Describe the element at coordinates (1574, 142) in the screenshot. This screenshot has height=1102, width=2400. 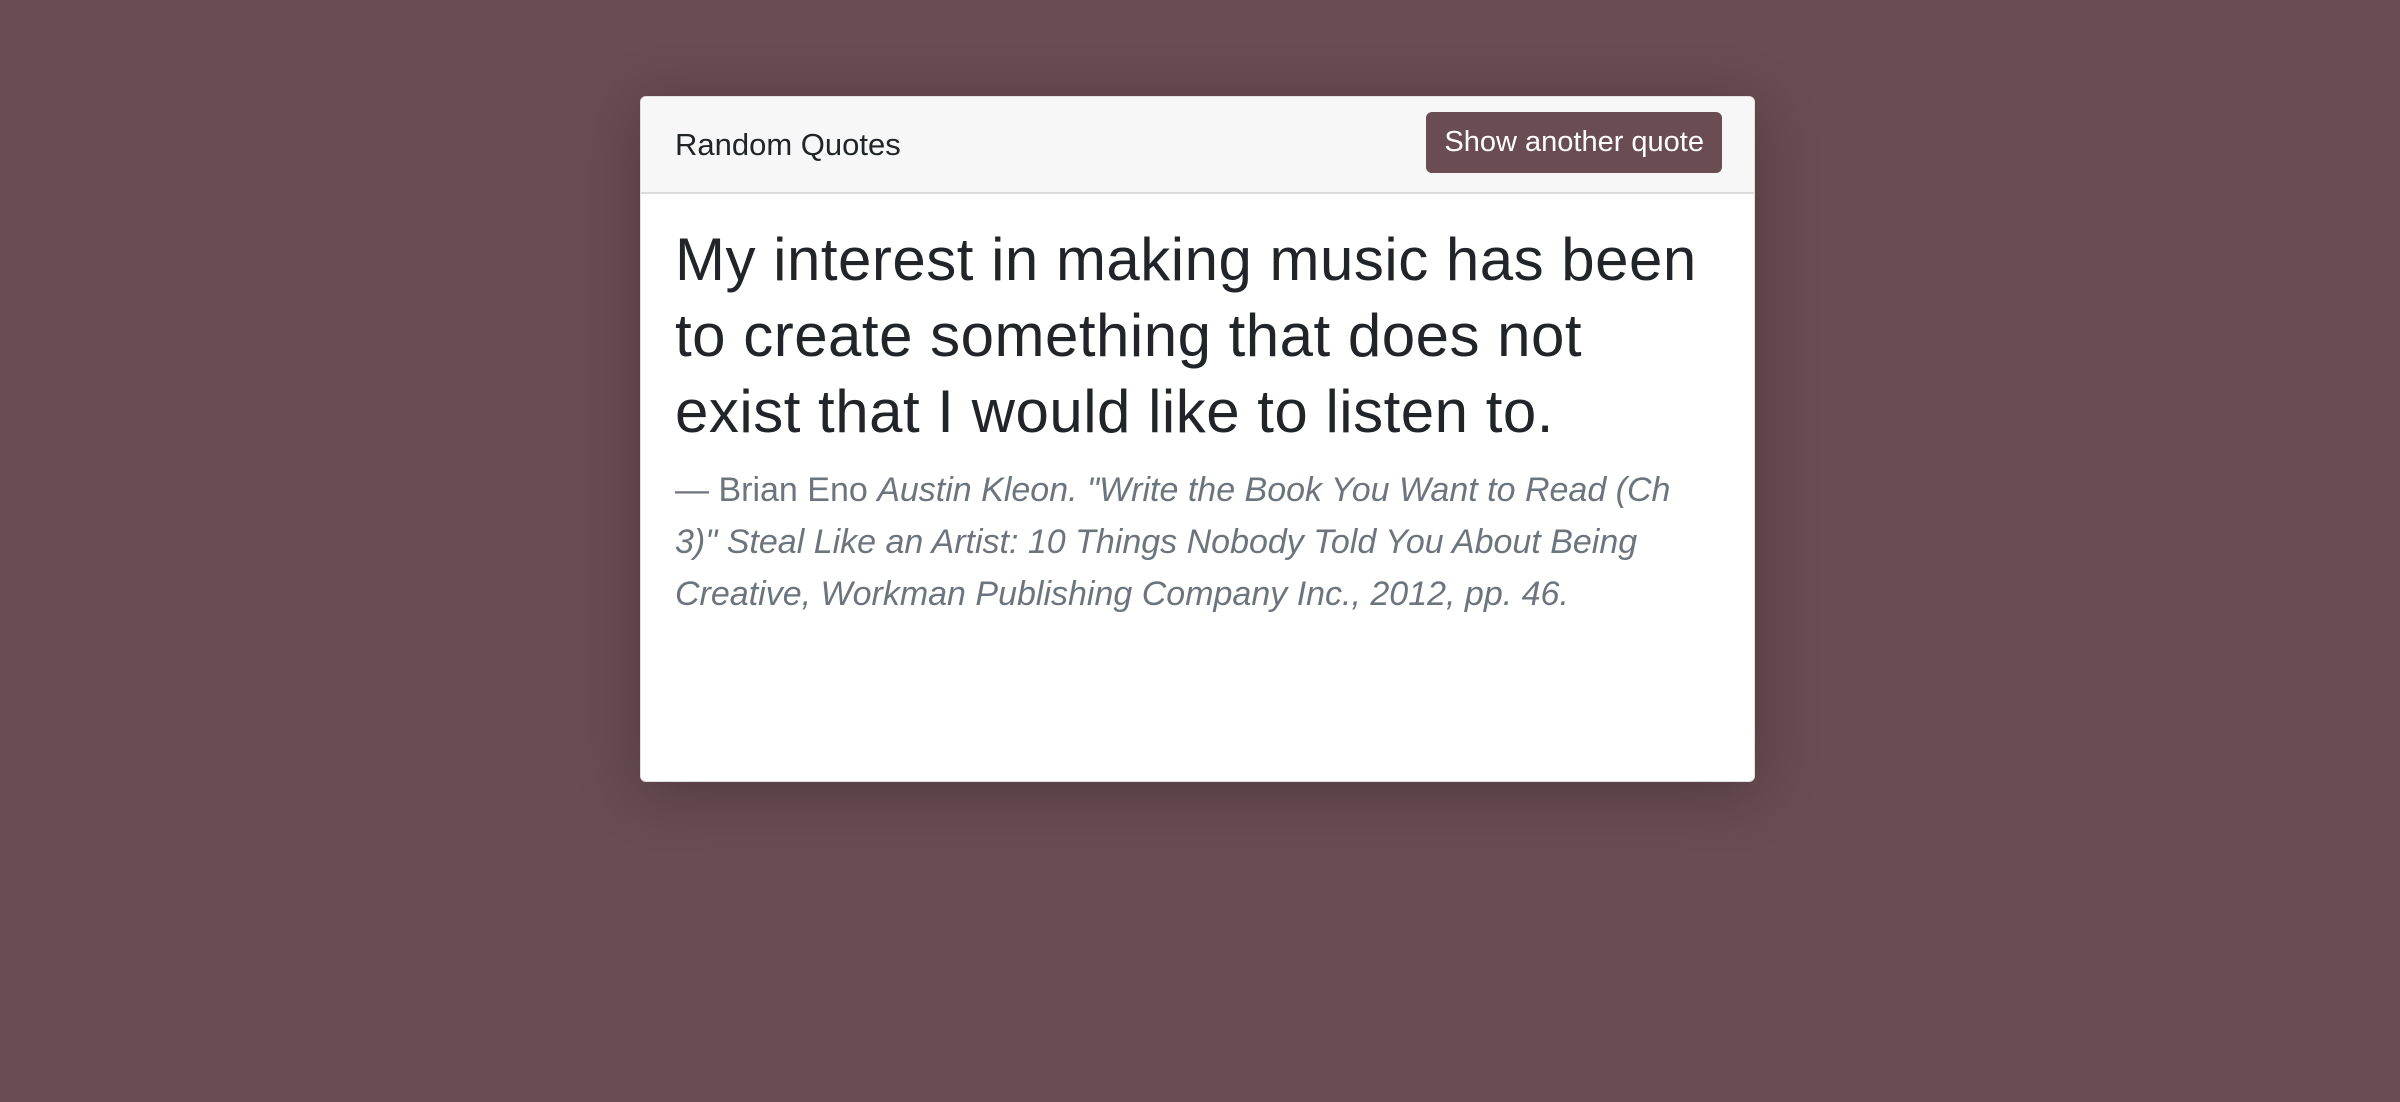
I see `show-another-quote-button: Show another quote` at that location.